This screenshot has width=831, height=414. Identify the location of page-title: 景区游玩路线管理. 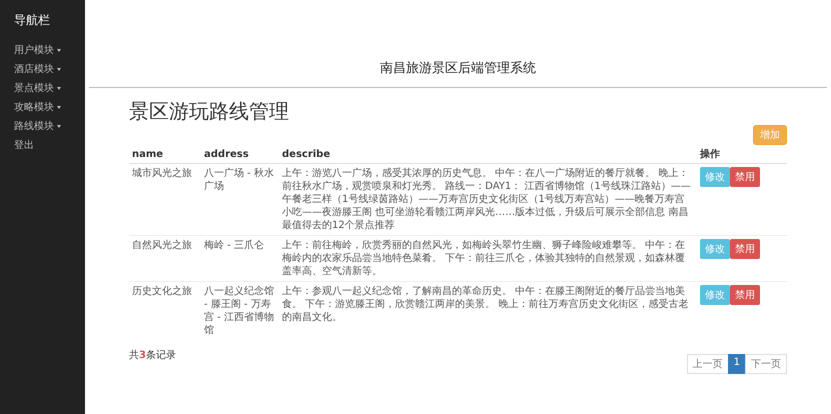
(209, 111).